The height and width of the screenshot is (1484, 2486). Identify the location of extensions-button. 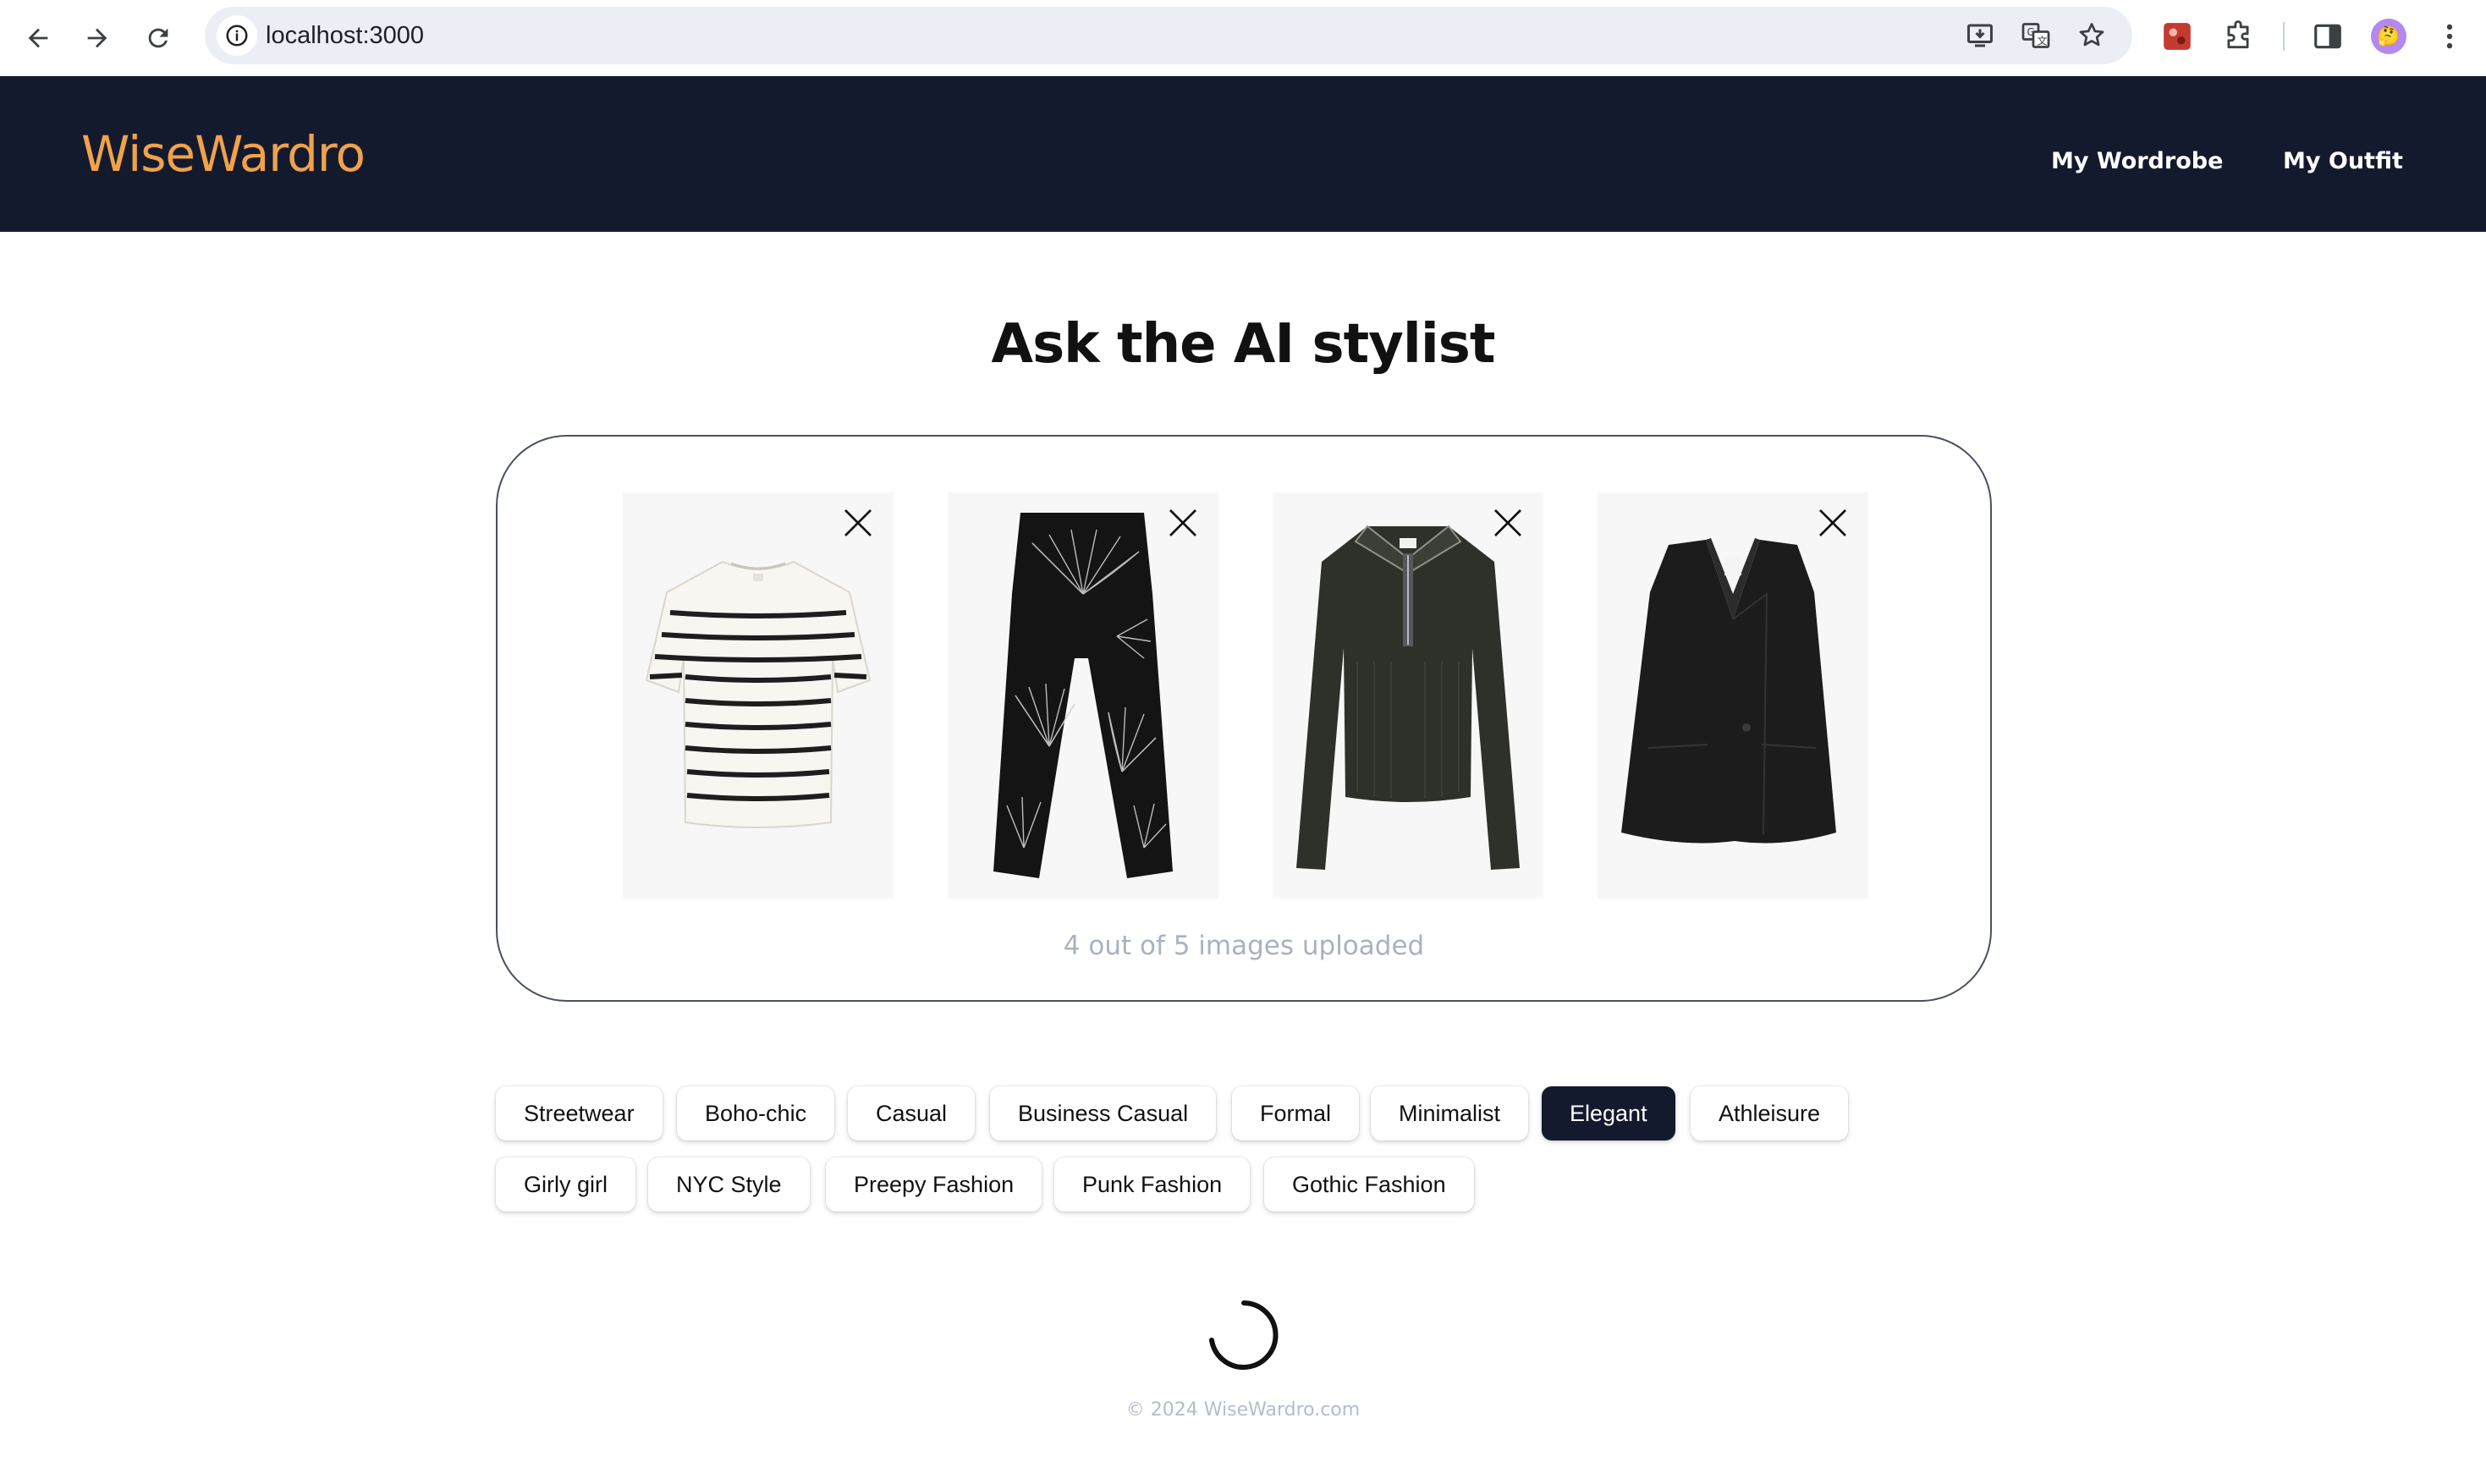
(2238, 36).